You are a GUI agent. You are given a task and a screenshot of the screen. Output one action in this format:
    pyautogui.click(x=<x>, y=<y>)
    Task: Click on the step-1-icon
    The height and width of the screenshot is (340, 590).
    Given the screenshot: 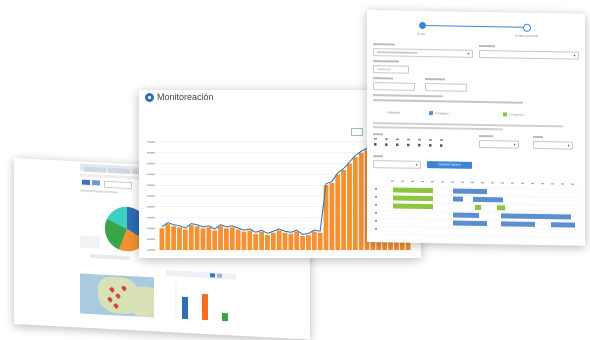 What is the action you would take?
    pyautogui.click(x=422, y=25)
    